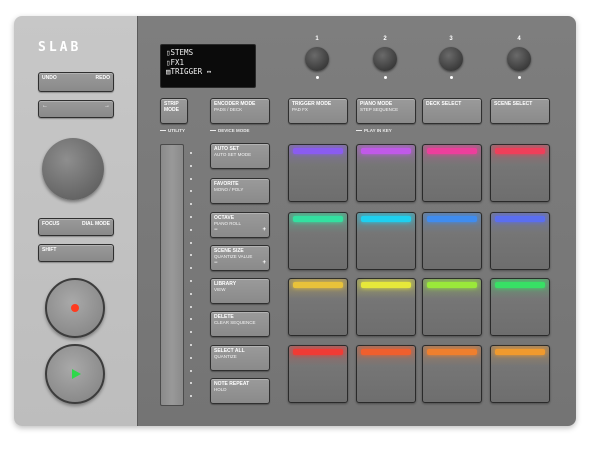 This screenshot has height=454, width=590. I want to click on side-button-2: FAVORITE MONO / POLY, so click(240, 191).